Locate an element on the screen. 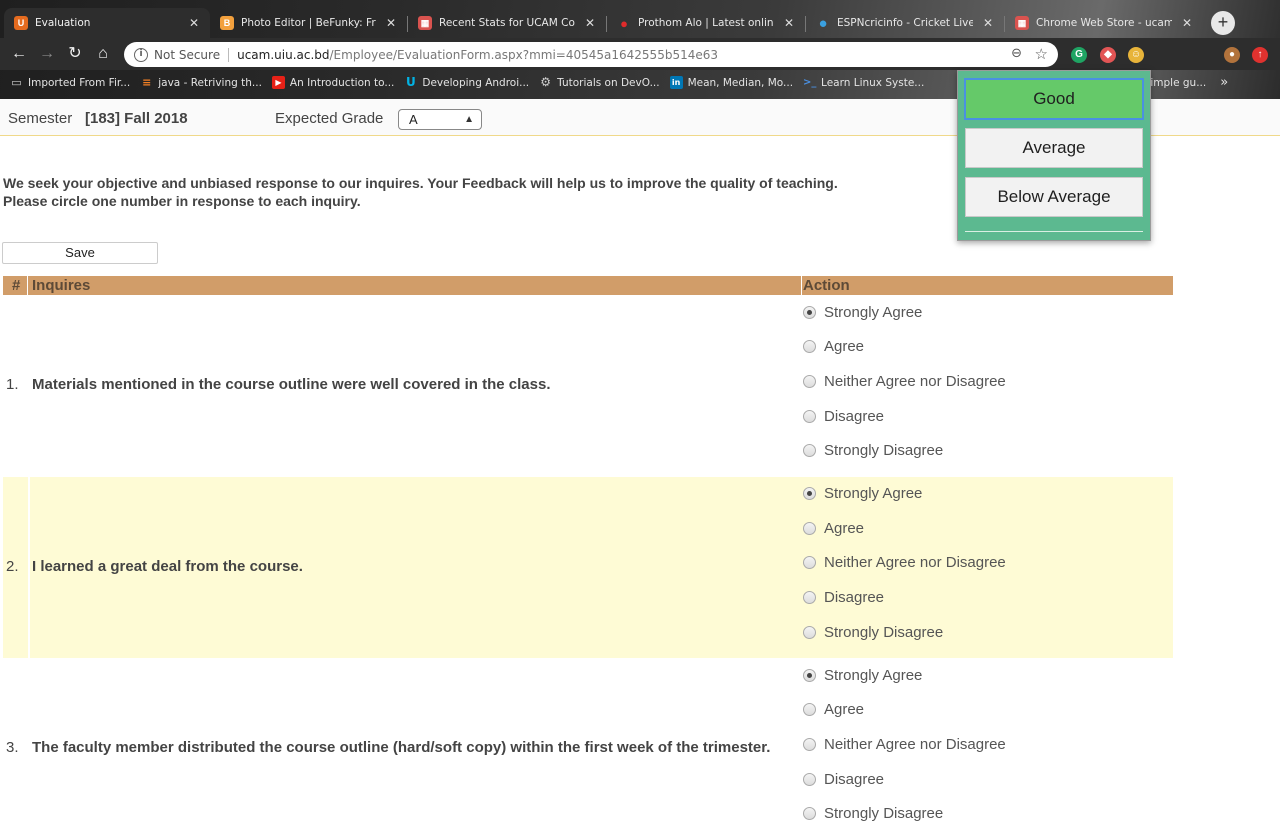  espncricinfo-favicon-icon: ● is located at coordinates (823, 23).